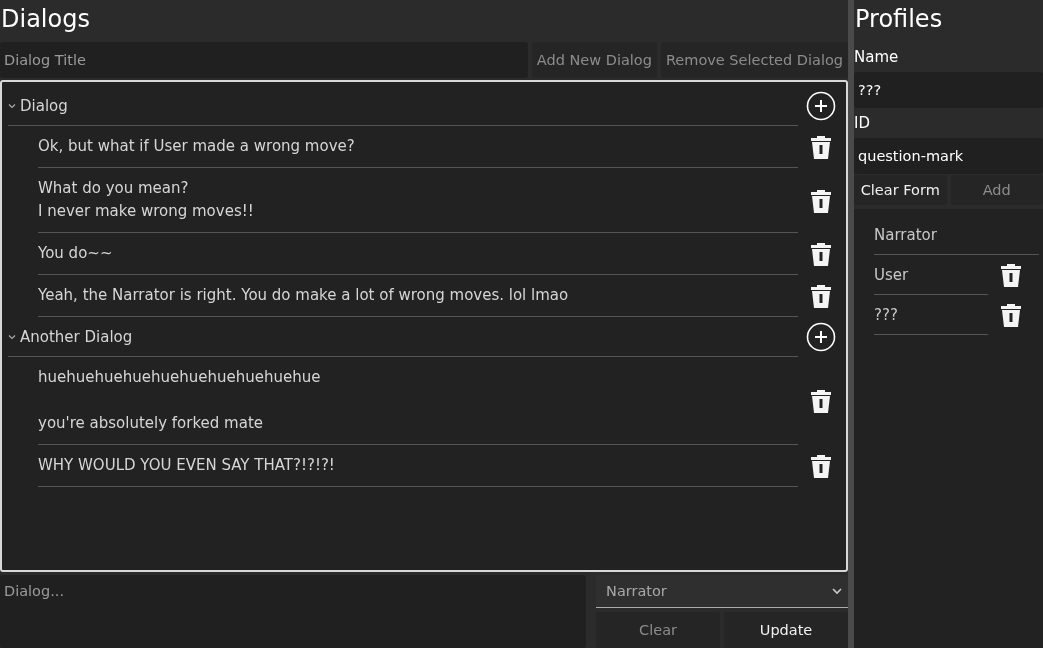 The height and width of the screenshot is (648, 1043). What do you see at coordinates (956, 235) in the screenshot?
I see `profile-item: Narrator` at bounding box center [956, 235].